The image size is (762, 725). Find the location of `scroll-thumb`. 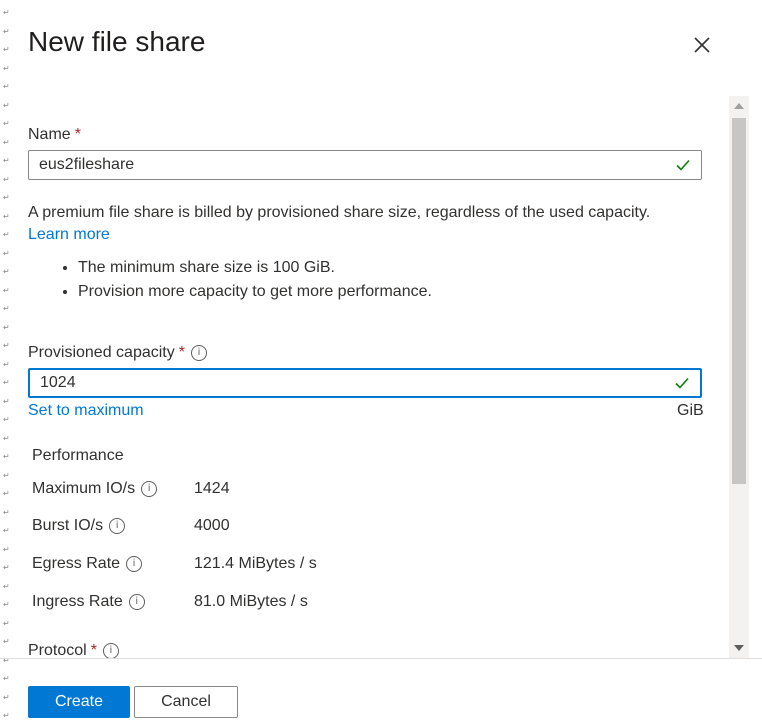

scroll-thumb is located at coordinates (739, 301).